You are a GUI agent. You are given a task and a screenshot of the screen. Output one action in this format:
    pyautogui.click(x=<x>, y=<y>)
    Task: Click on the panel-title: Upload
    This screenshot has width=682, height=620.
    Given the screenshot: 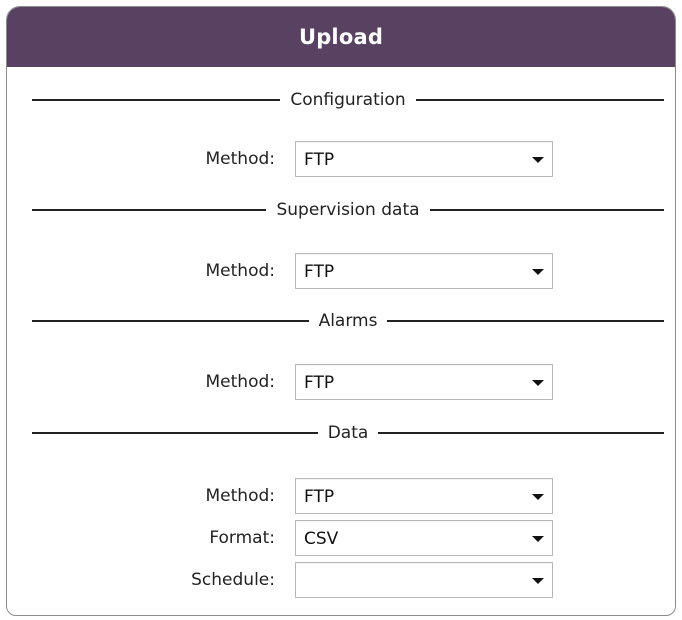 What is the action you would take?
    pyautogui.click(x=341, y=37)
    